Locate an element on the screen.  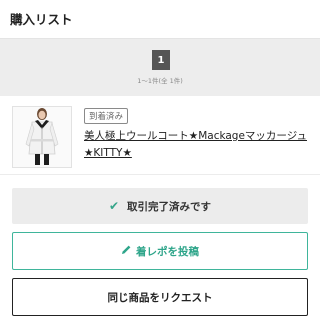
check-icon: ✔ is located at coordinates (114, 206).